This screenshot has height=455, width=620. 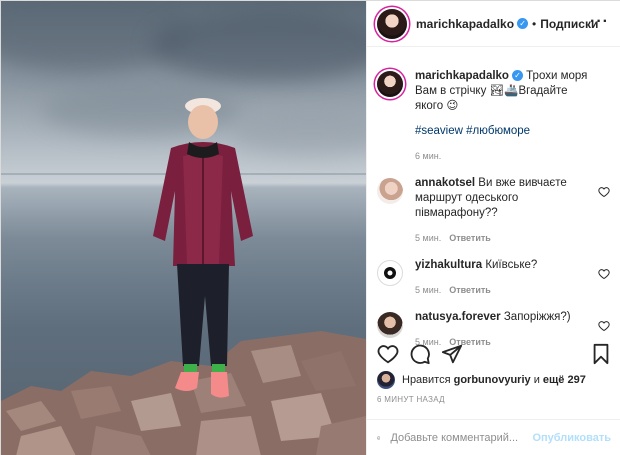 I want to click on author-avatar, so click(x=392, y=23).